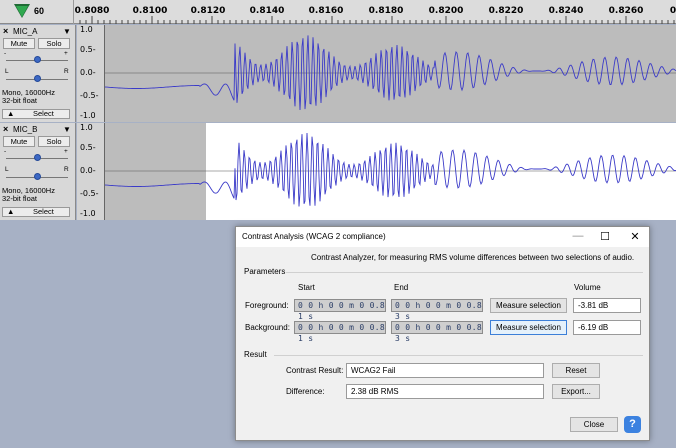  What do you see at coordinates (587, 287) in the screenshot?
I see `volume-column-label: Volume` at bounding box center [587, 287].